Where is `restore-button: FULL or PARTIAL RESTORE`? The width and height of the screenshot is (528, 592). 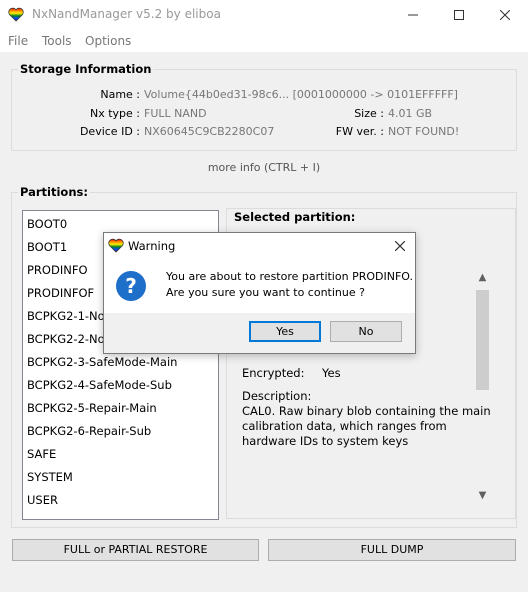 restore-button: FULL or PARTIAL RESTORE is located at coordinates (135, 550).